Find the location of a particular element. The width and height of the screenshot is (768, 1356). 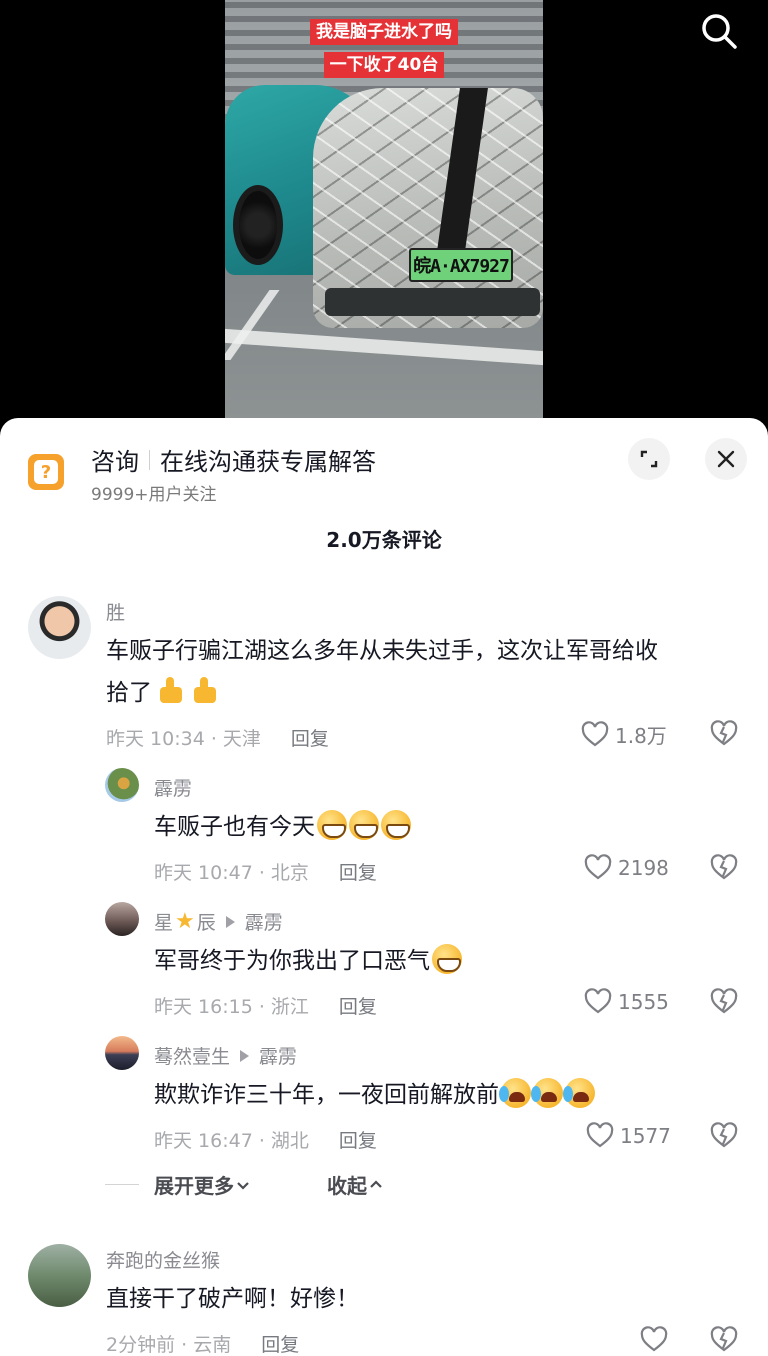

license-plate: 皖A·AX7927 is located at coordinates (461, 265).